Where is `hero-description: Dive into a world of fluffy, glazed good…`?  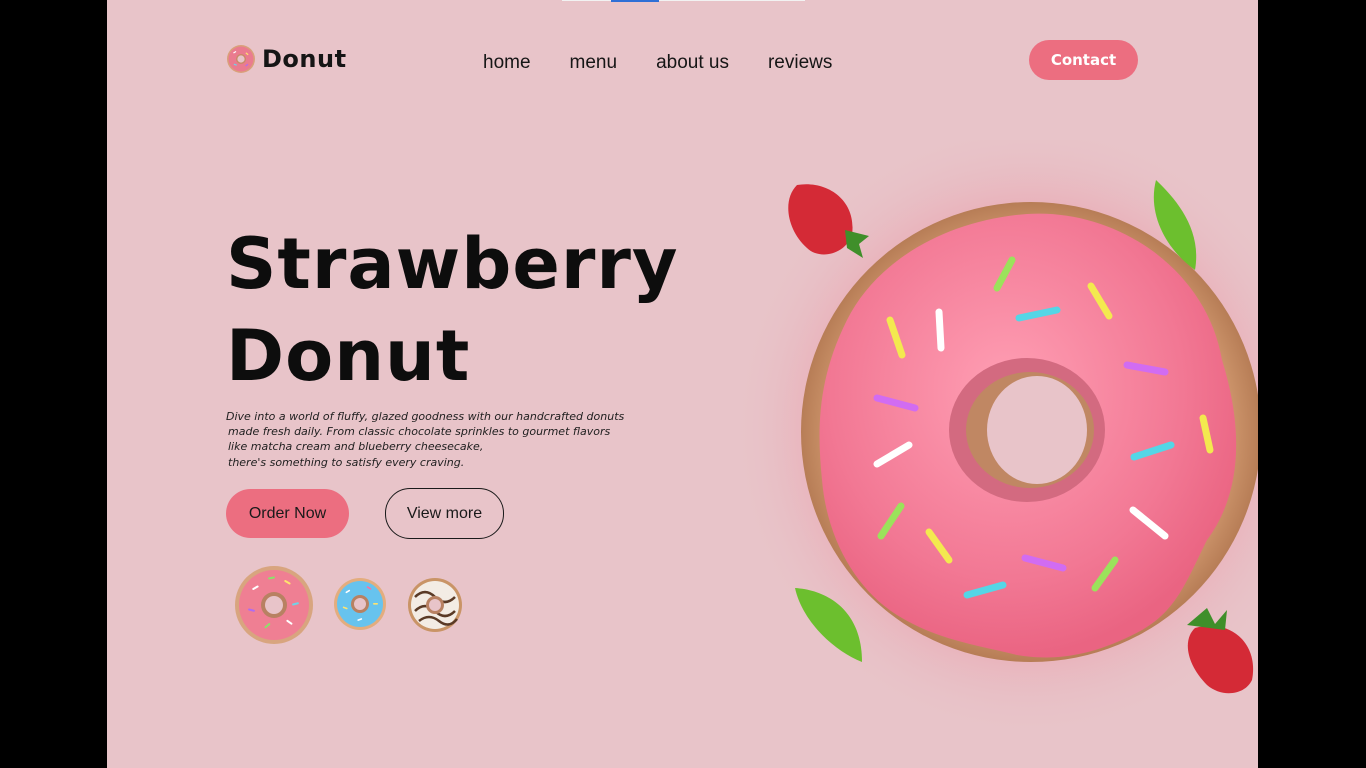
hero-description: Dive into a world of fluffy, glazed good… is located at coordinates (436, 439).